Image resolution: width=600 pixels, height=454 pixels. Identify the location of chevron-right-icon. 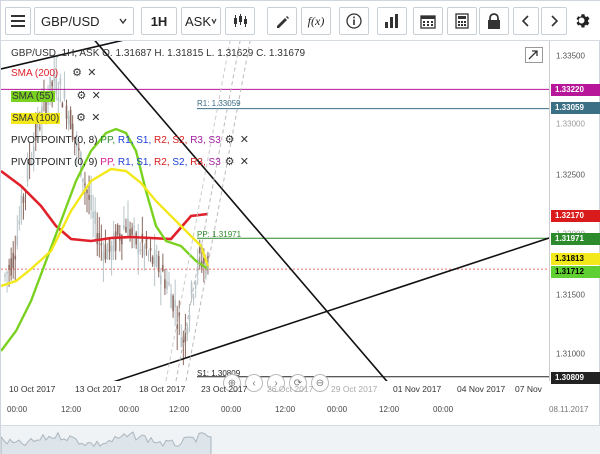
(554, 21).